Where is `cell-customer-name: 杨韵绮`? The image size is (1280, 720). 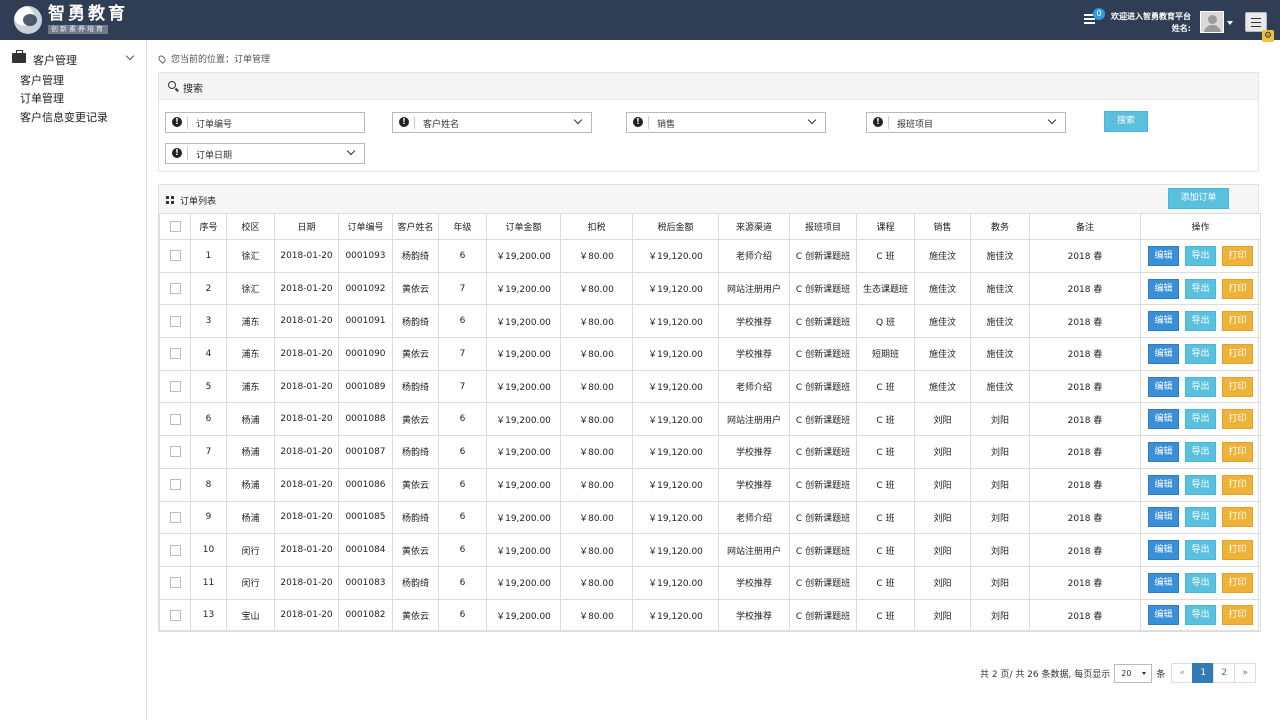
cell-customer-name: 杨韵绮 is located at coordinates (415, 517).